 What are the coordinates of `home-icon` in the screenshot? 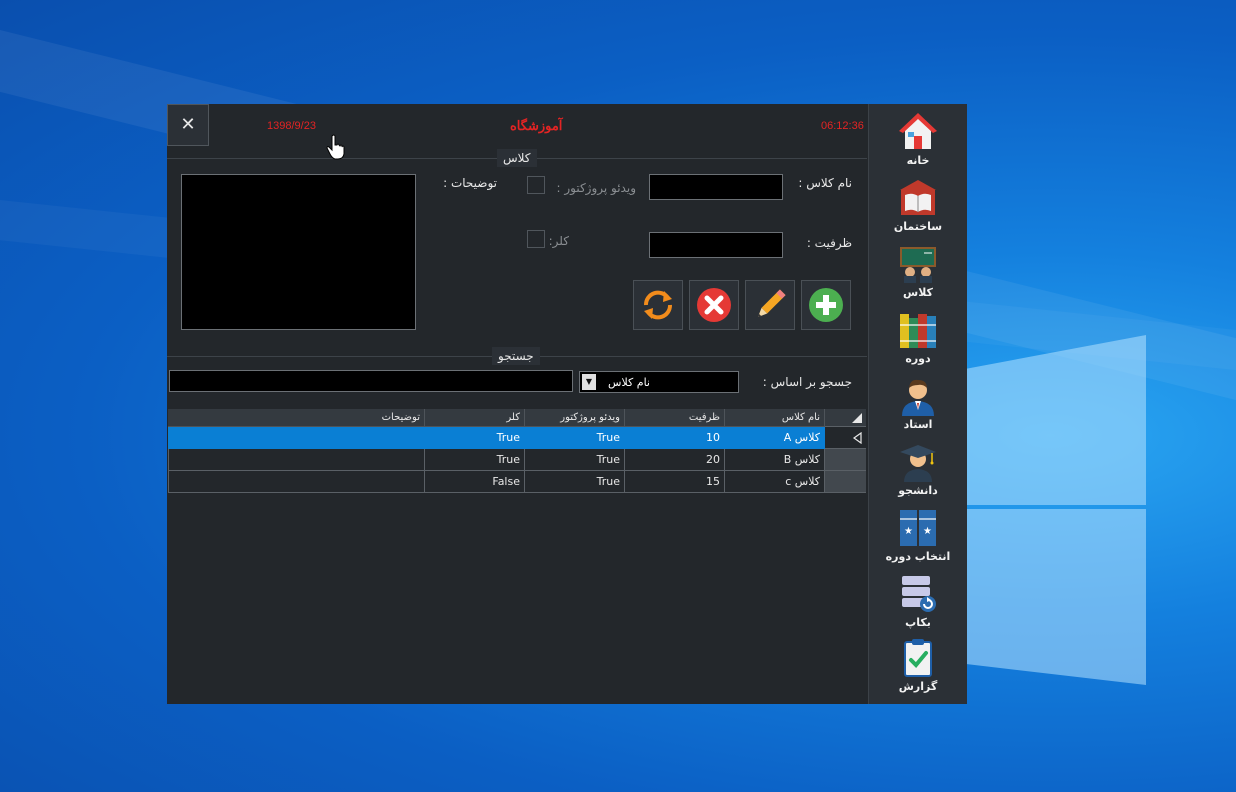 It's located at (918, 131).